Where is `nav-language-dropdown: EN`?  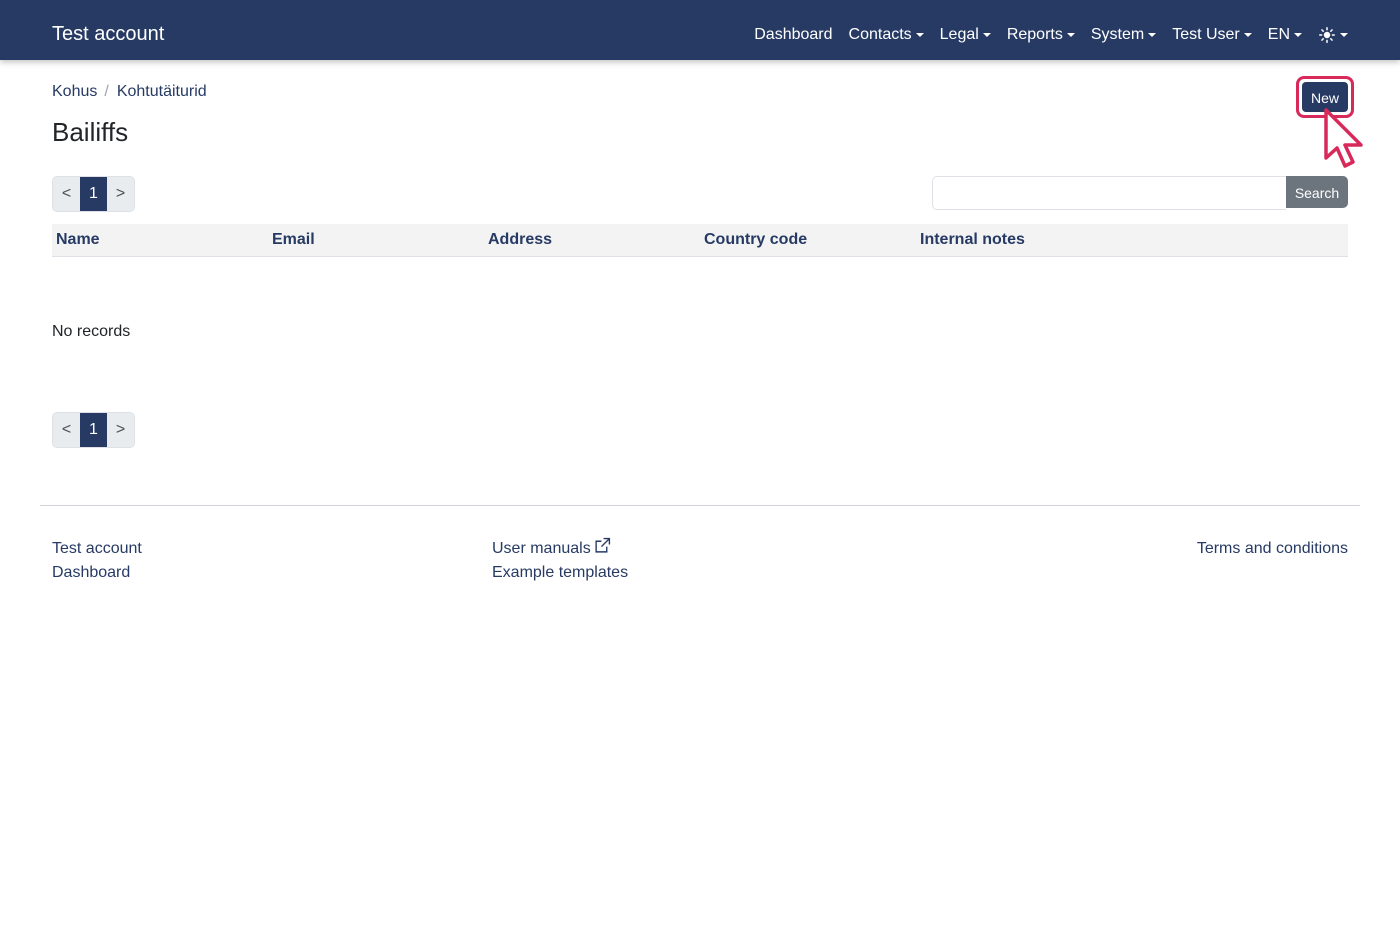 nav-language-dropdown: EN is located at coordinates (1285, 35).